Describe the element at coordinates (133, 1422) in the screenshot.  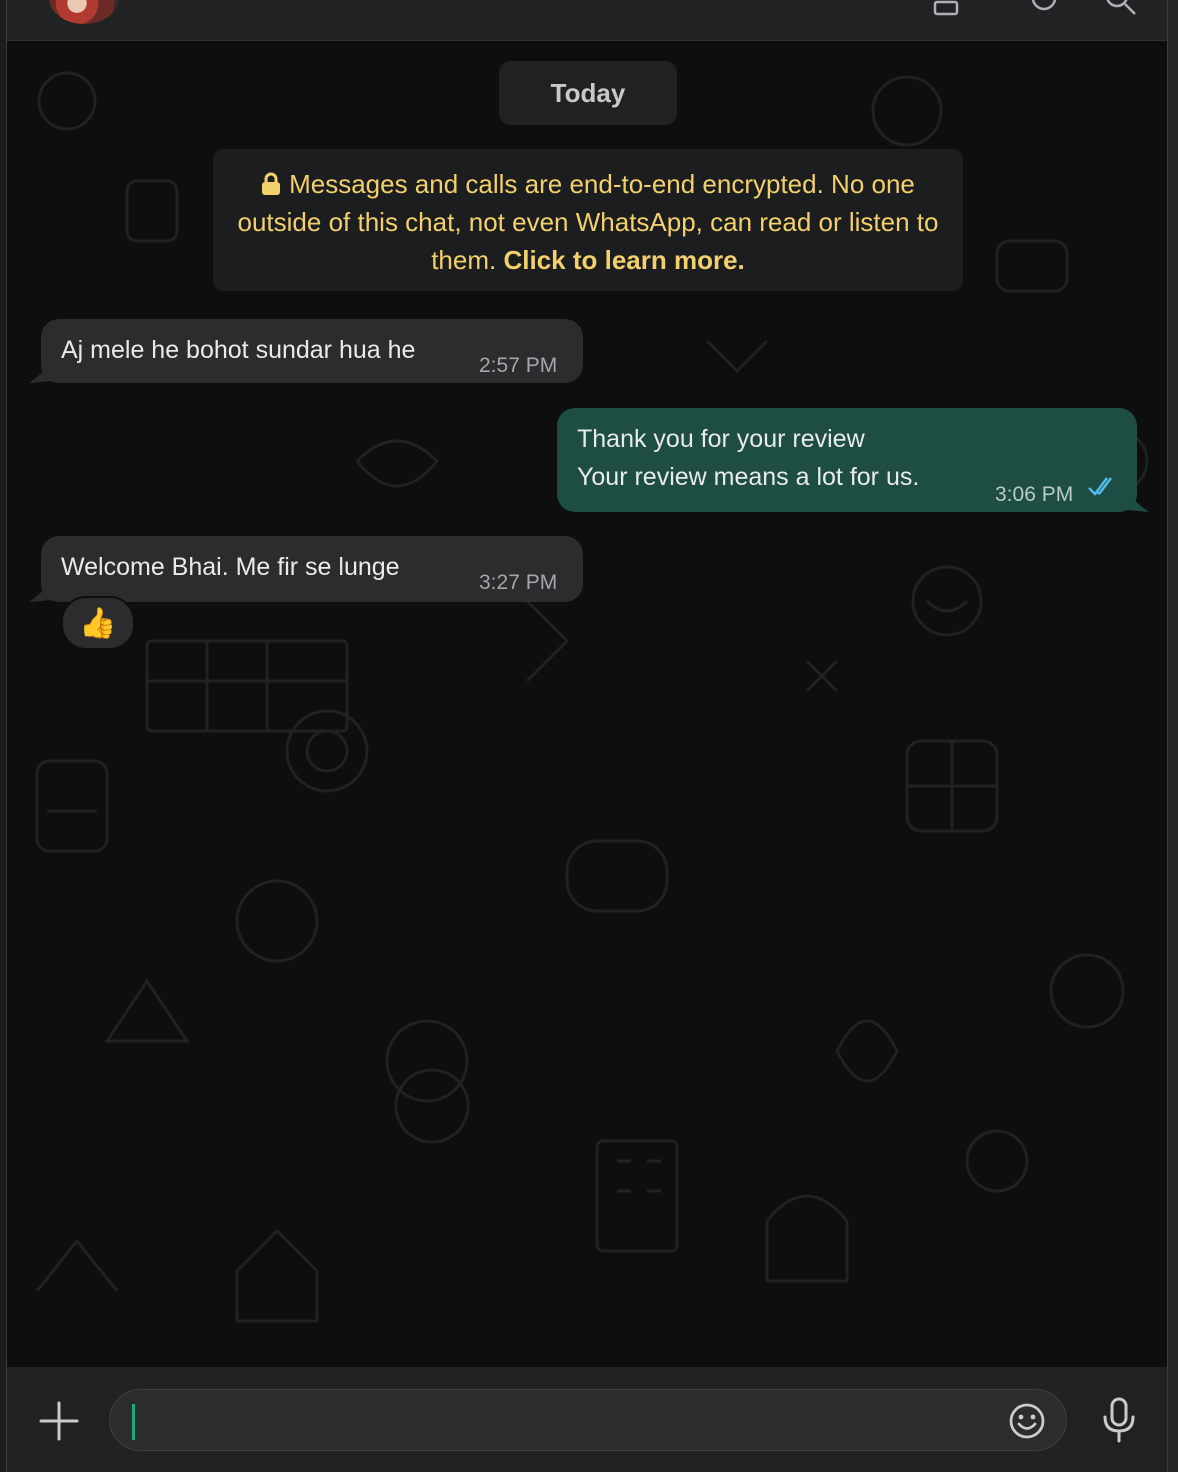
I see `text-cursor` at that location.